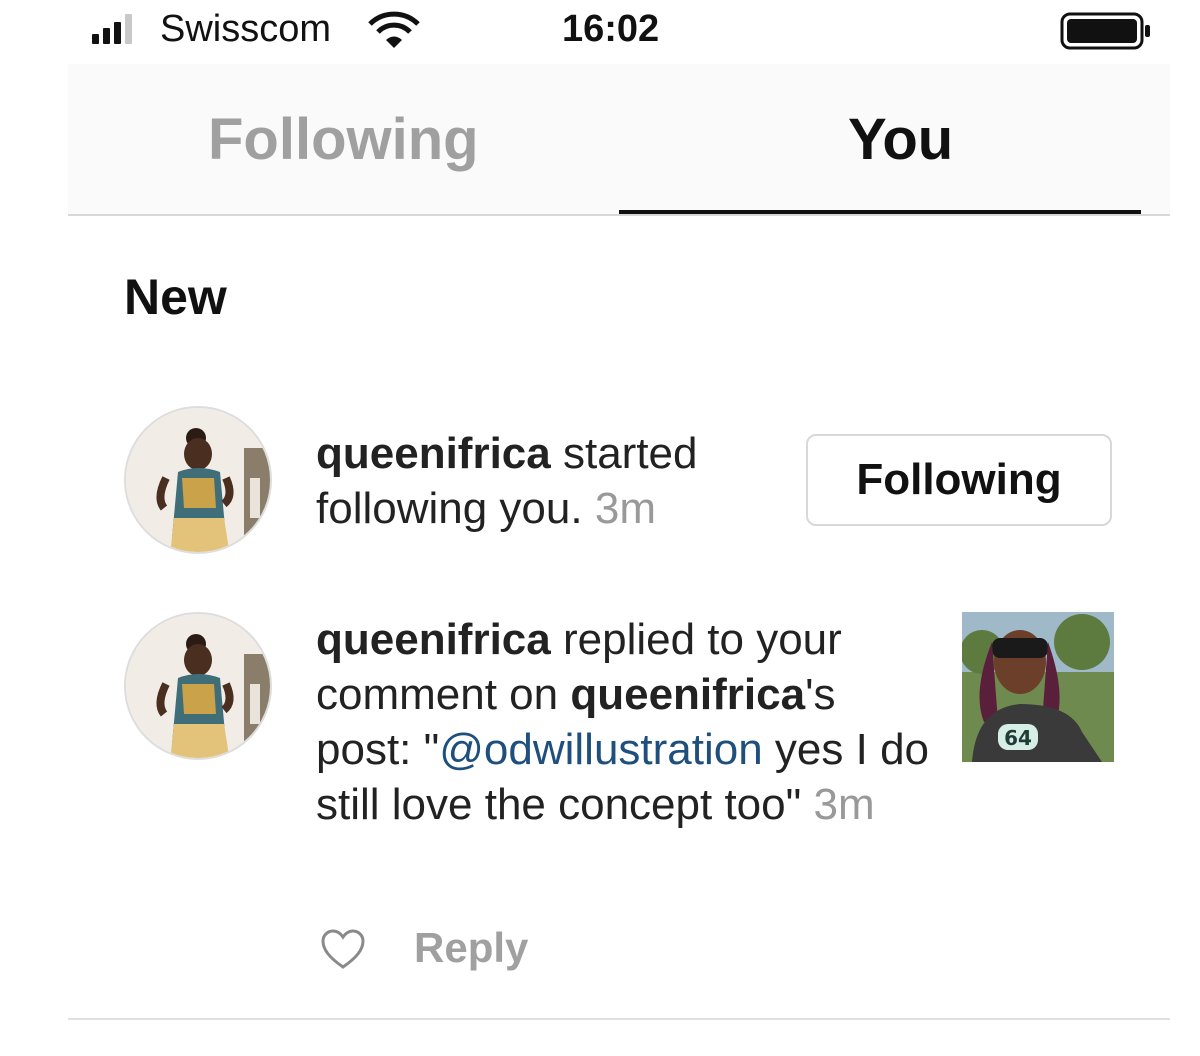 The image size is (1200, 1056). I want to click on status-bar: Swisscom 16:02, so click(618, 32).